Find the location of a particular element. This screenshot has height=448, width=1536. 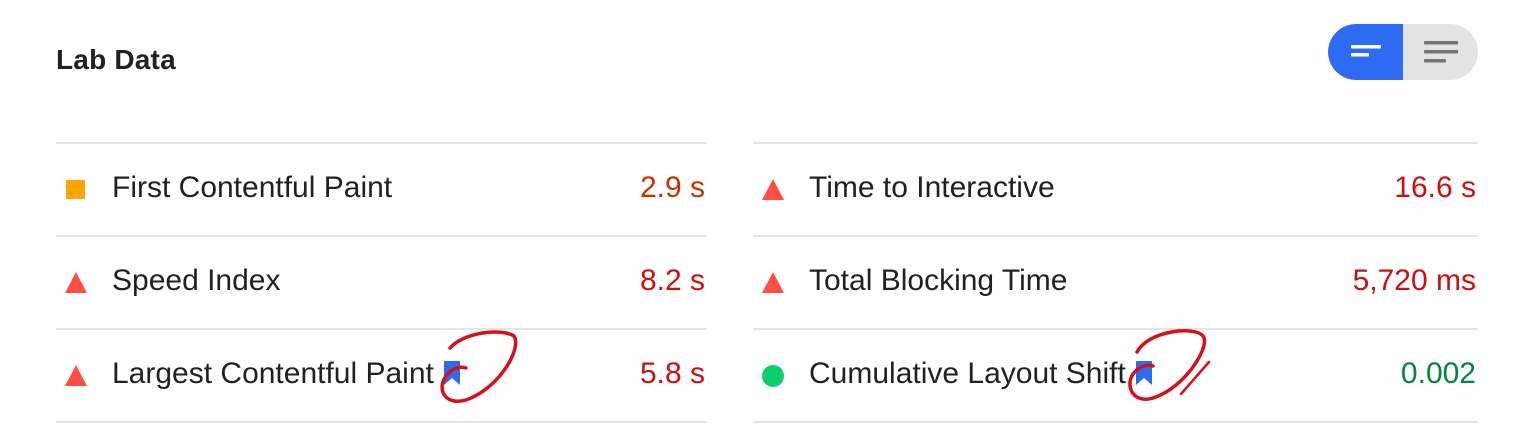

metric-value: 8.2 s is located at coordinates (672, 280).